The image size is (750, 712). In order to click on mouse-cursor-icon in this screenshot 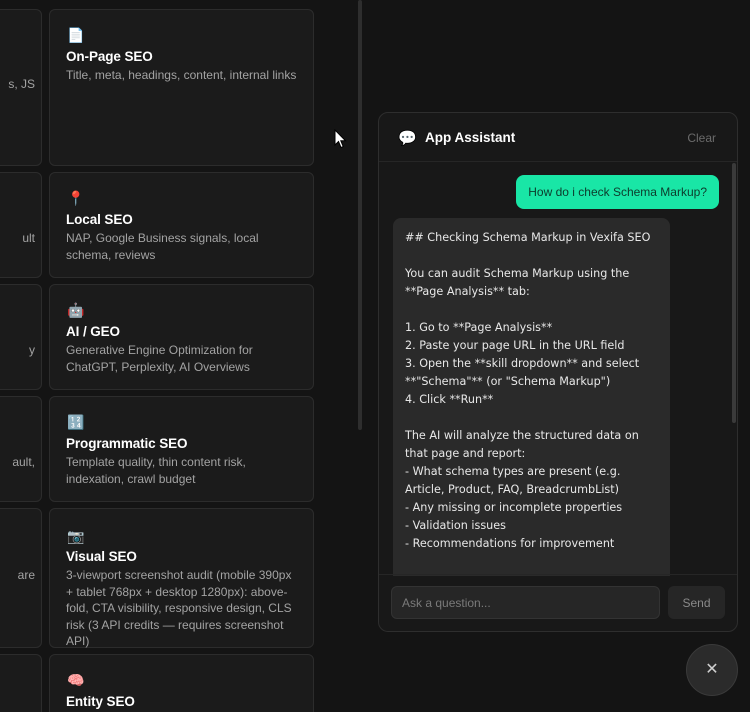, I will do `click(340, 139)`.